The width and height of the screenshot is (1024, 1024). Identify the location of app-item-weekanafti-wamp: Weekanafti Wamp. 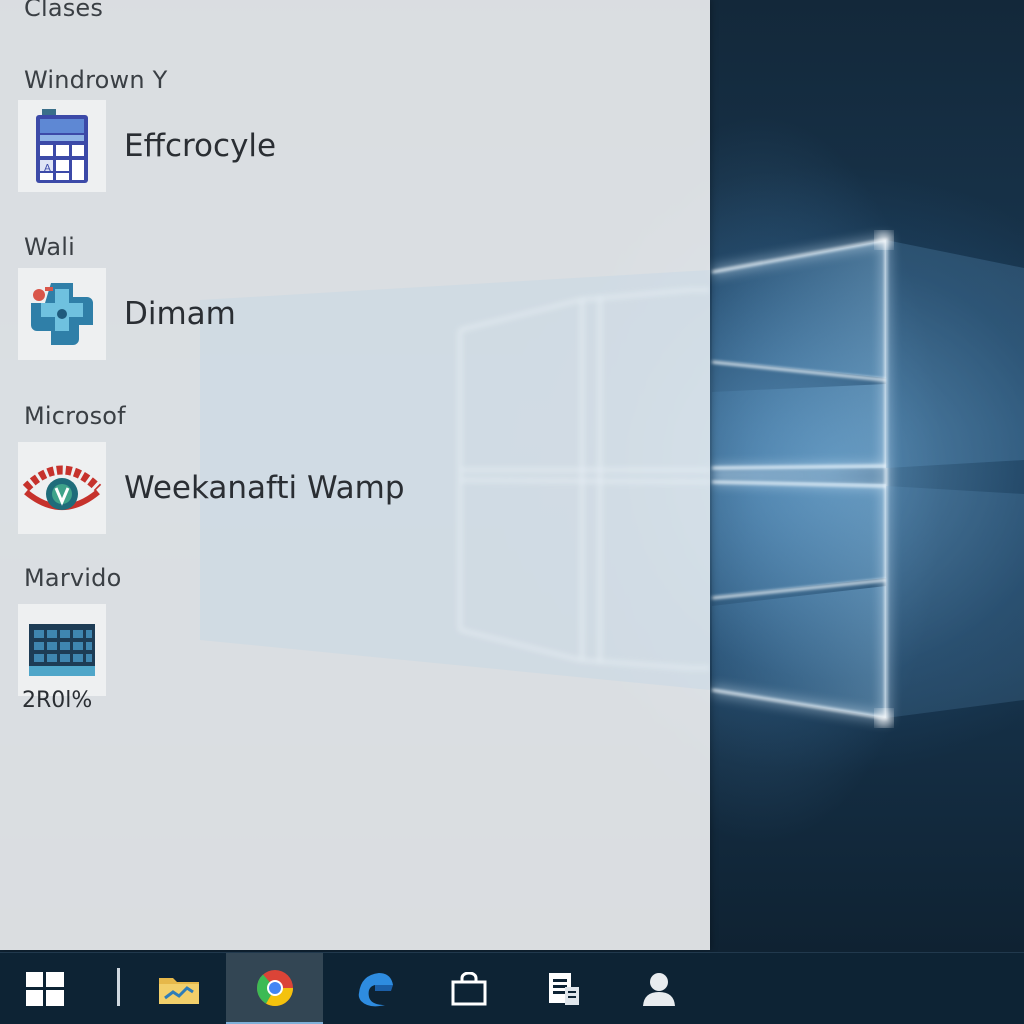
(211, 488).